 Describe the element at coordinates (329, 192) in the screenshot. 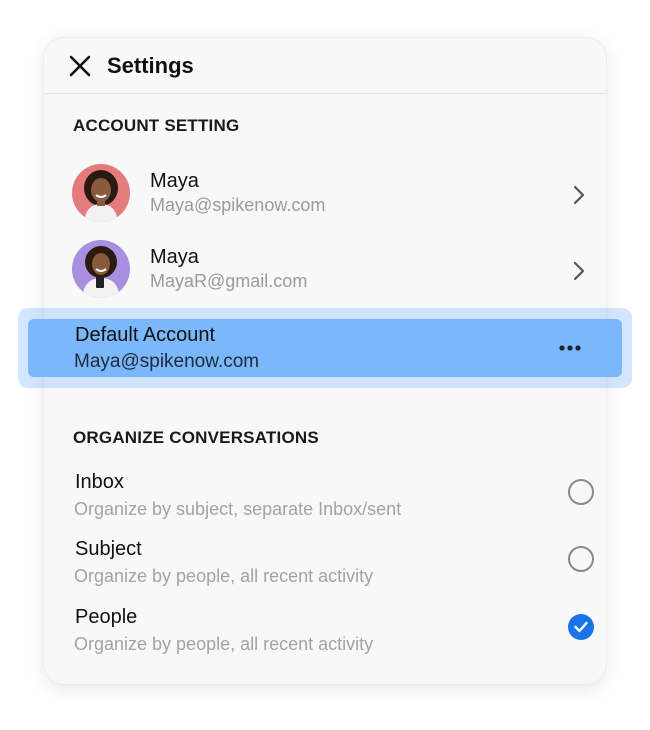

I see `account-row-1: Maya Maya@spikenow.com` at that location.